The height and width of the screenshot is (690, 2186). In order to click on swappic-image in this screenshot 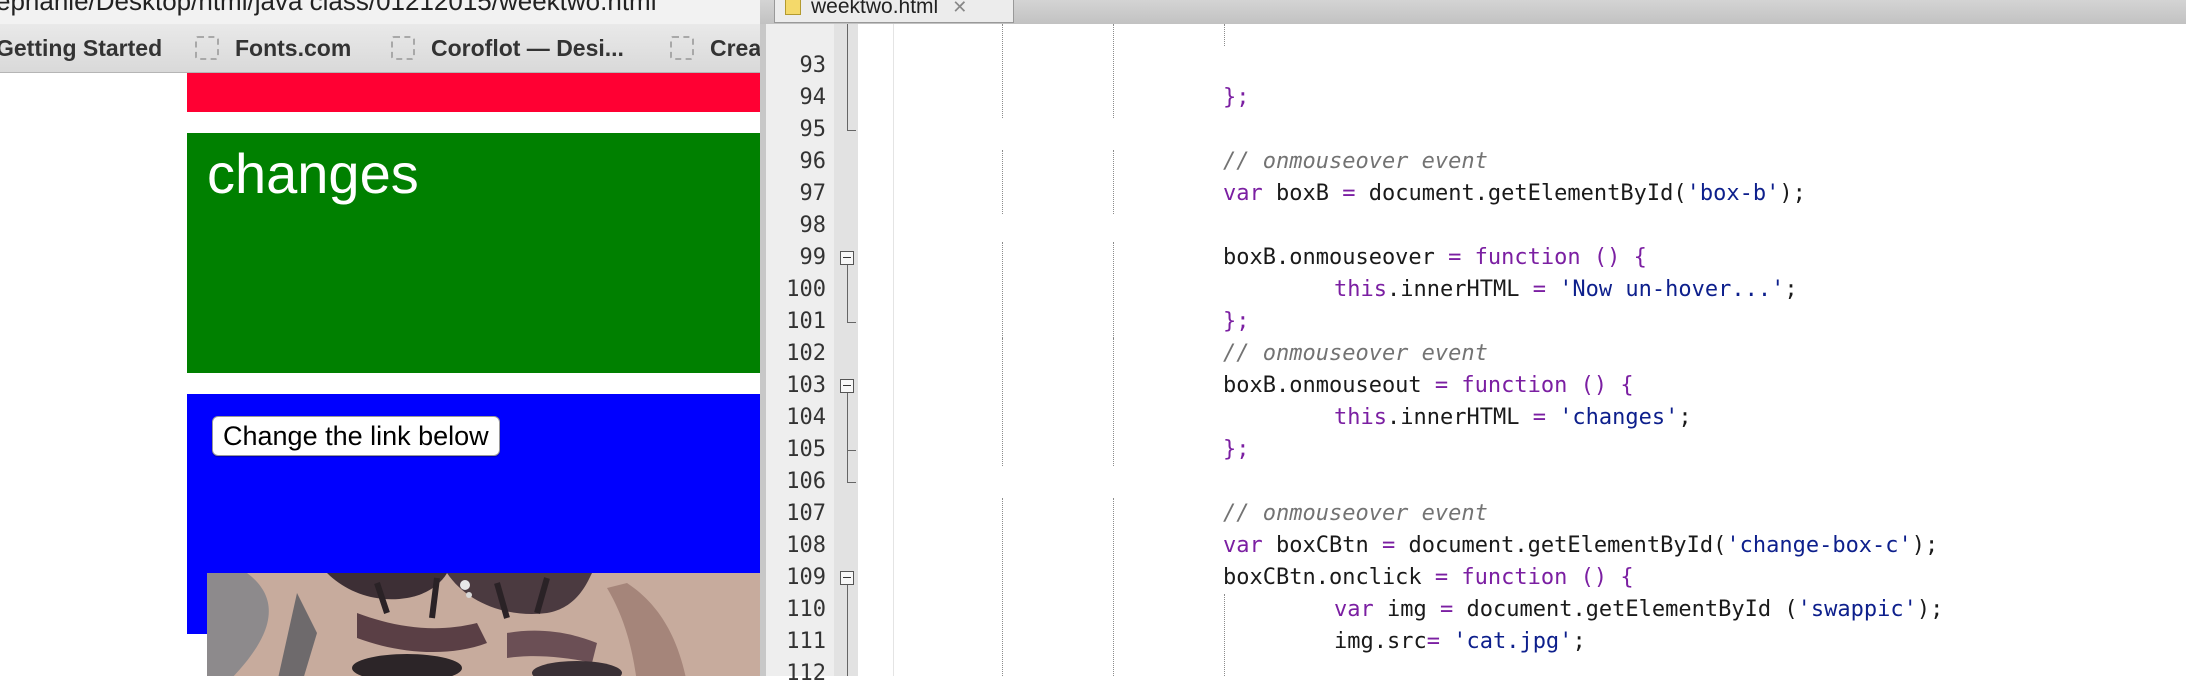, I will do `click(483, 624)`.